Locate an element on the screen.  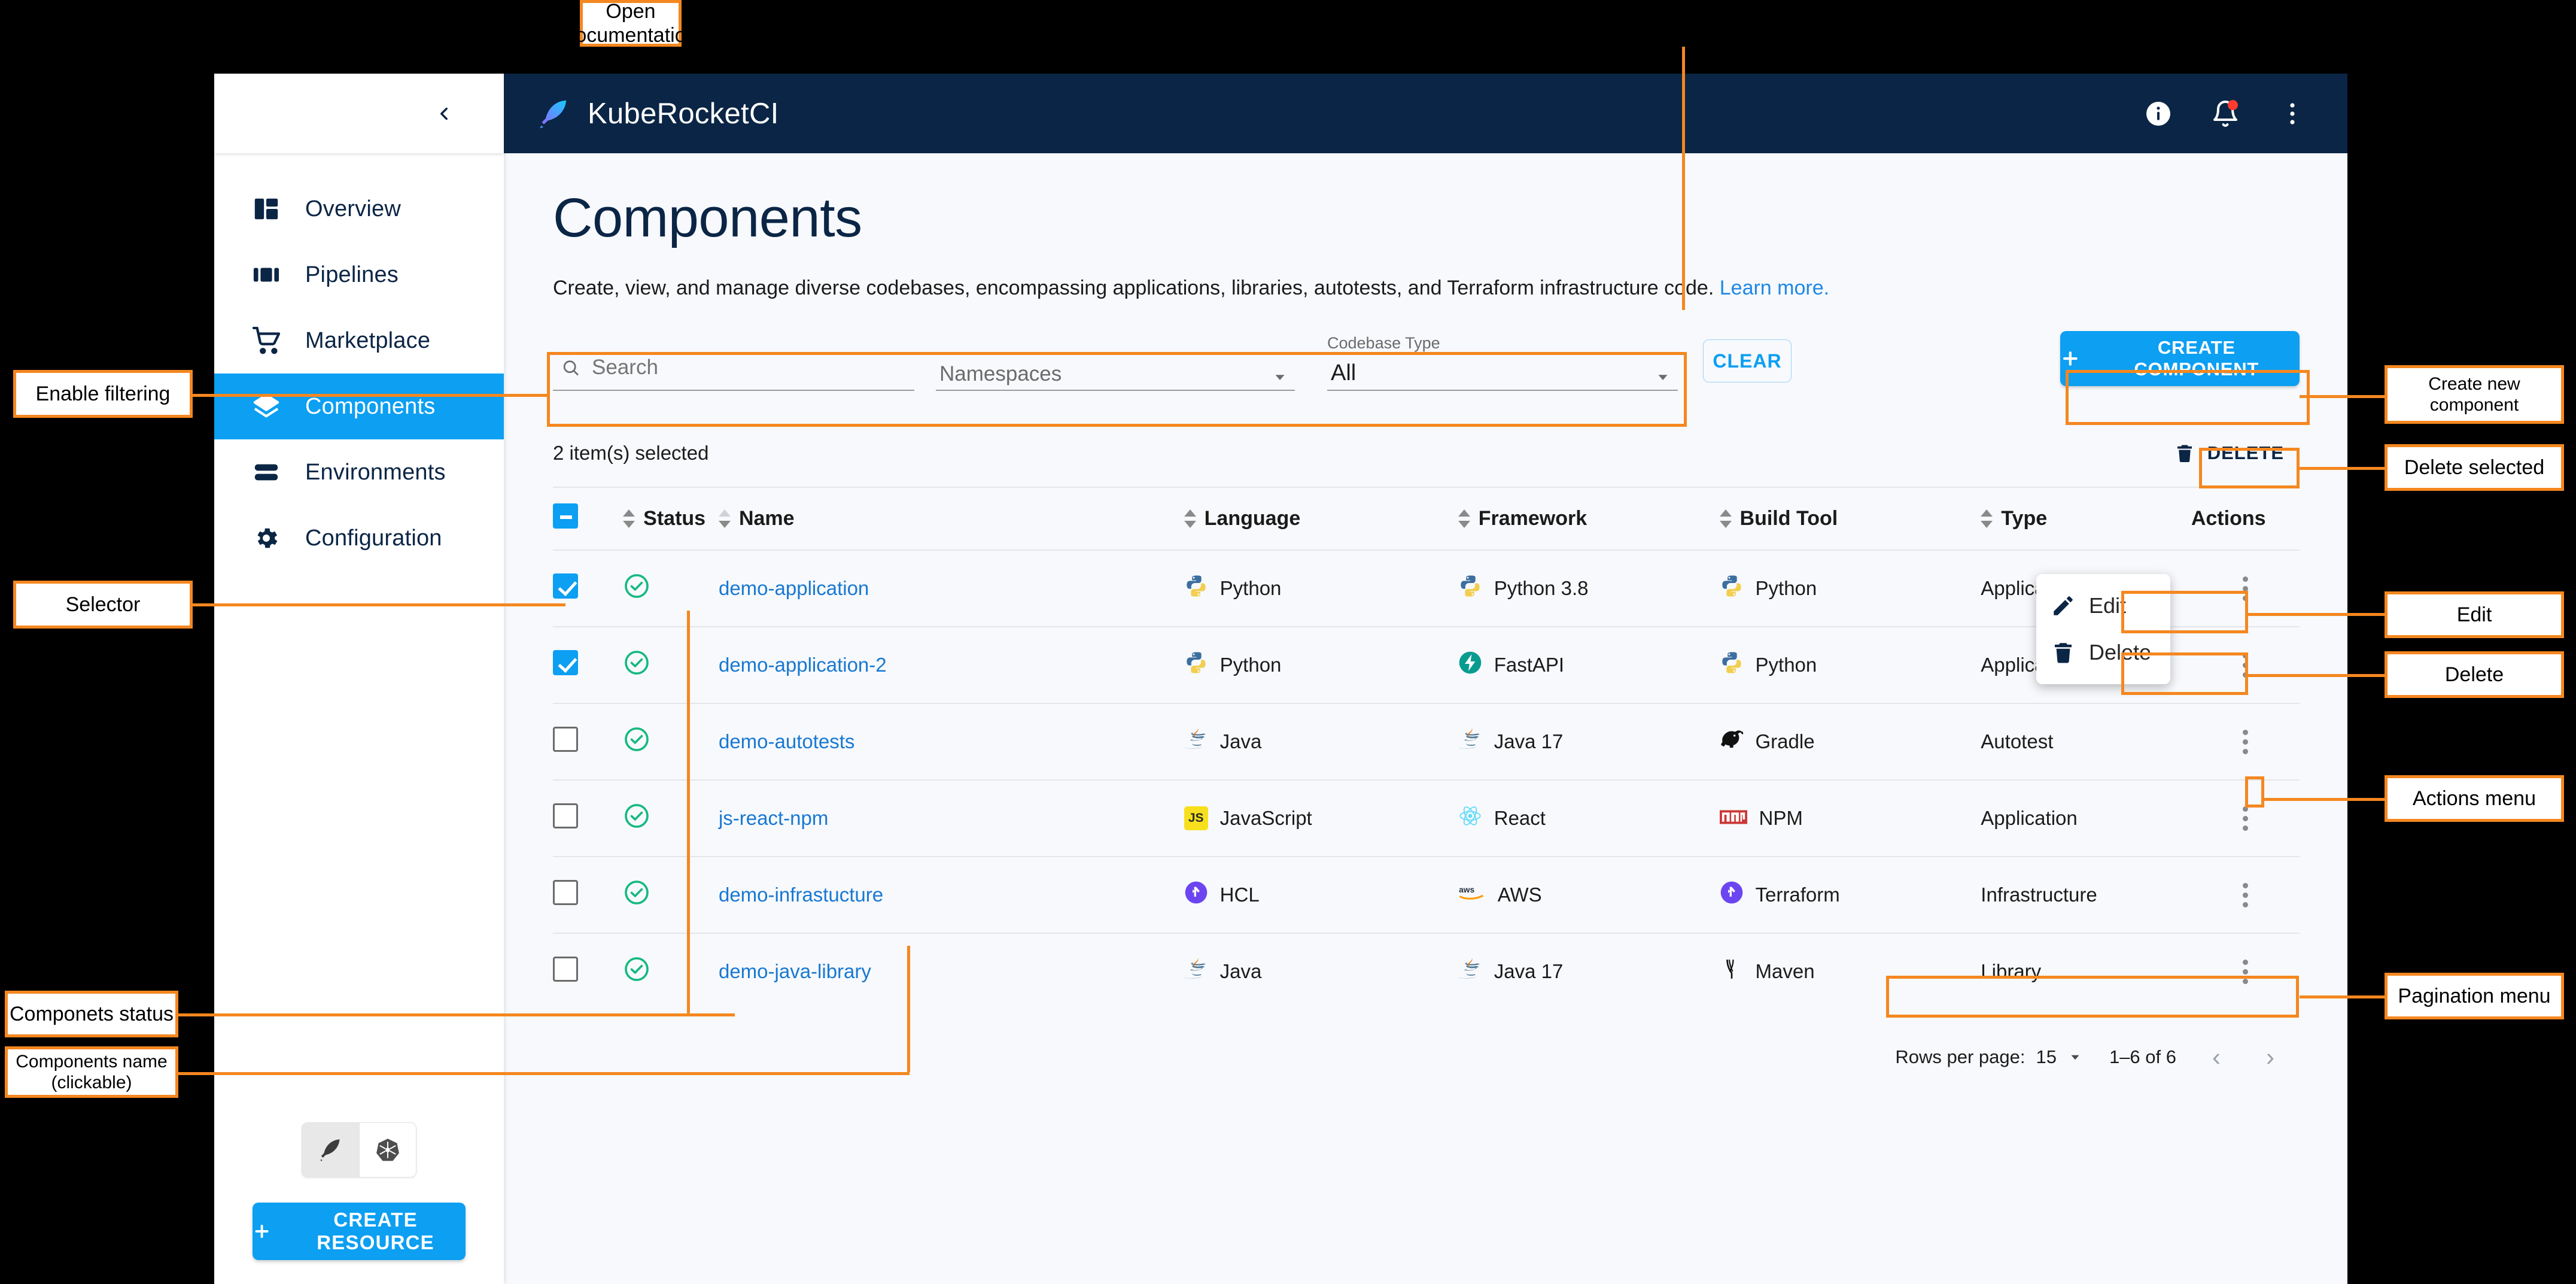
pagination-next-button: › is located at coordinates (2270, 1057).